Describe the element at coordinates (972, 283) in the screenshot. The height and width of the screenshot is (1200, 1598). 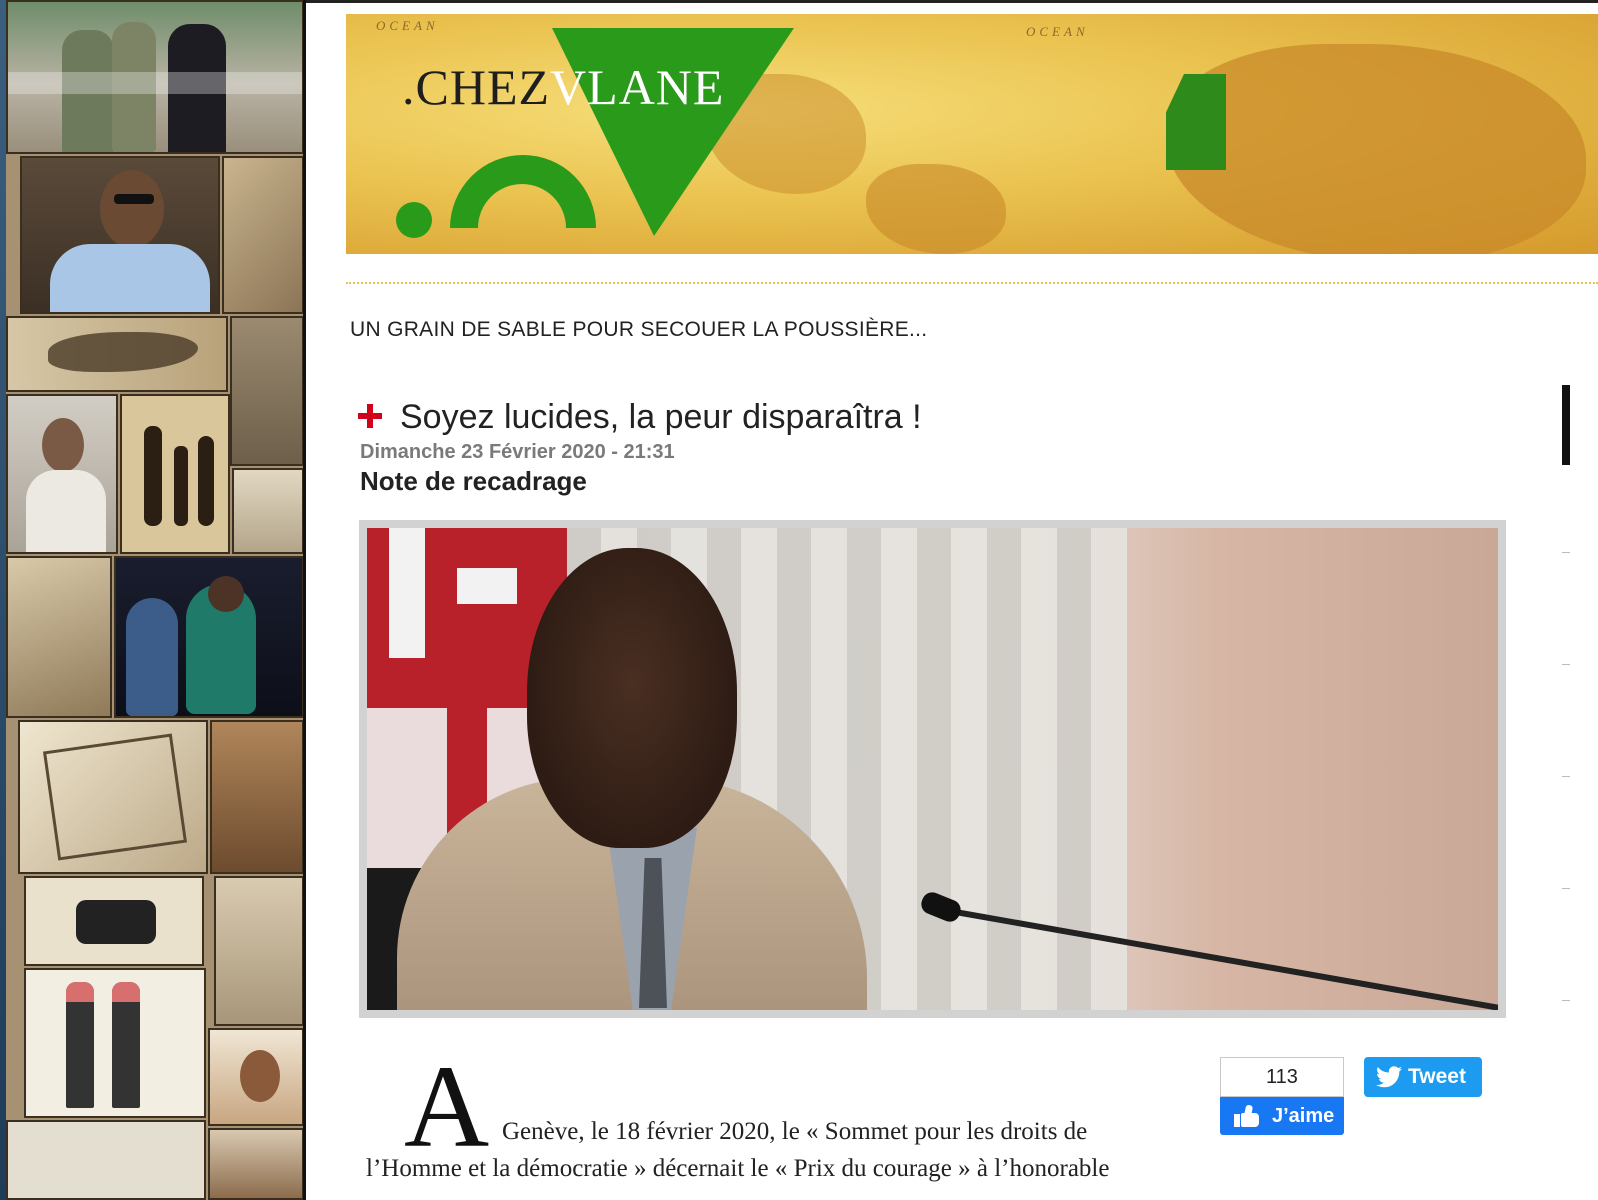
I see `banner-divider` at that location.